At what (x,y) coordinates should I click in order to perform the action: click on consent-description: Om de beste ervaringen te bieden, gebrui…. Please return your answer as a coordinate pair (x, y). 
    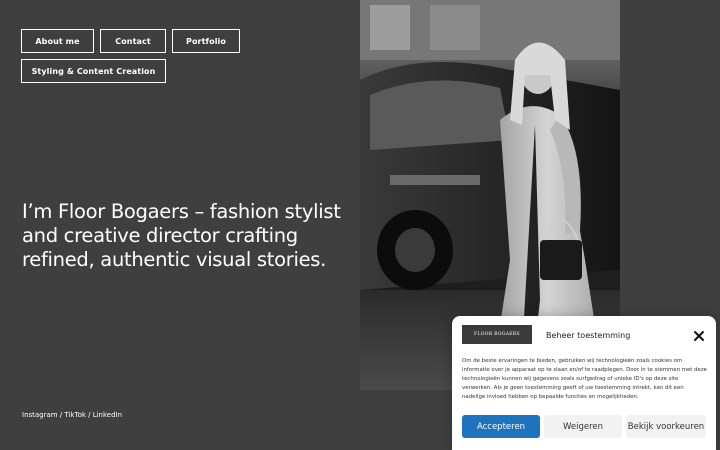
    Looking at the image, I should click on (584, 379).